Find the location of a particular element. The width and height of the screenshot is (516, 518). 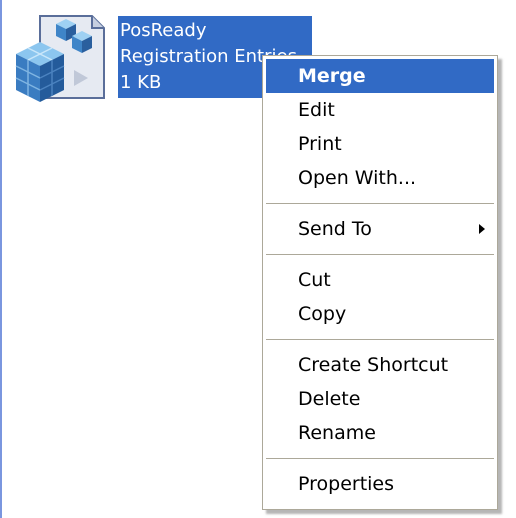

window-edge is located at coordinates (1, 259).